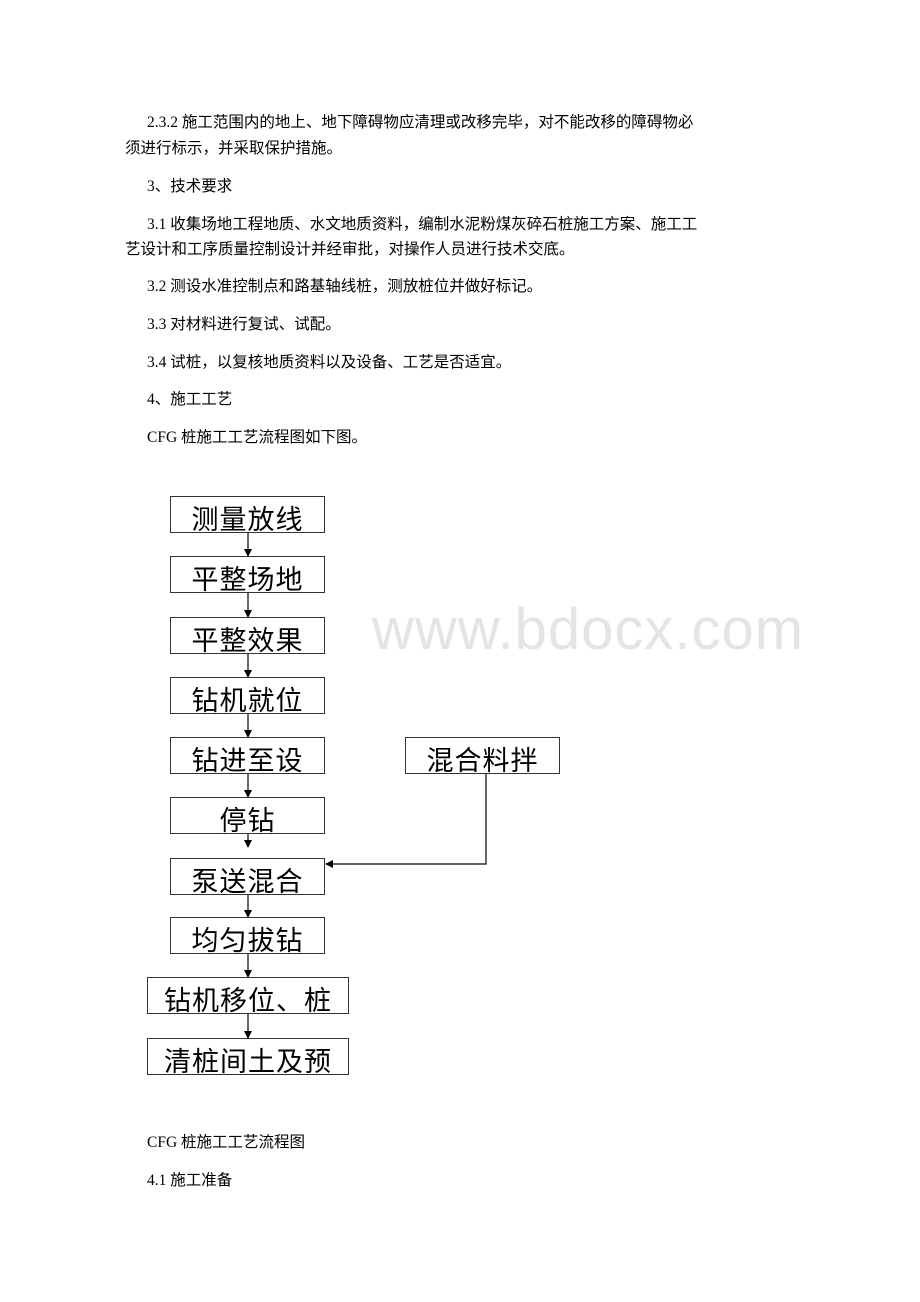 The width and height of the screenshot is (920, 1302). What do you see at coordinates (247, 935) in the screenshot?
I see `flow-step-withdraw-drill: 均匀拔钻` at bounding box center [247, 935].